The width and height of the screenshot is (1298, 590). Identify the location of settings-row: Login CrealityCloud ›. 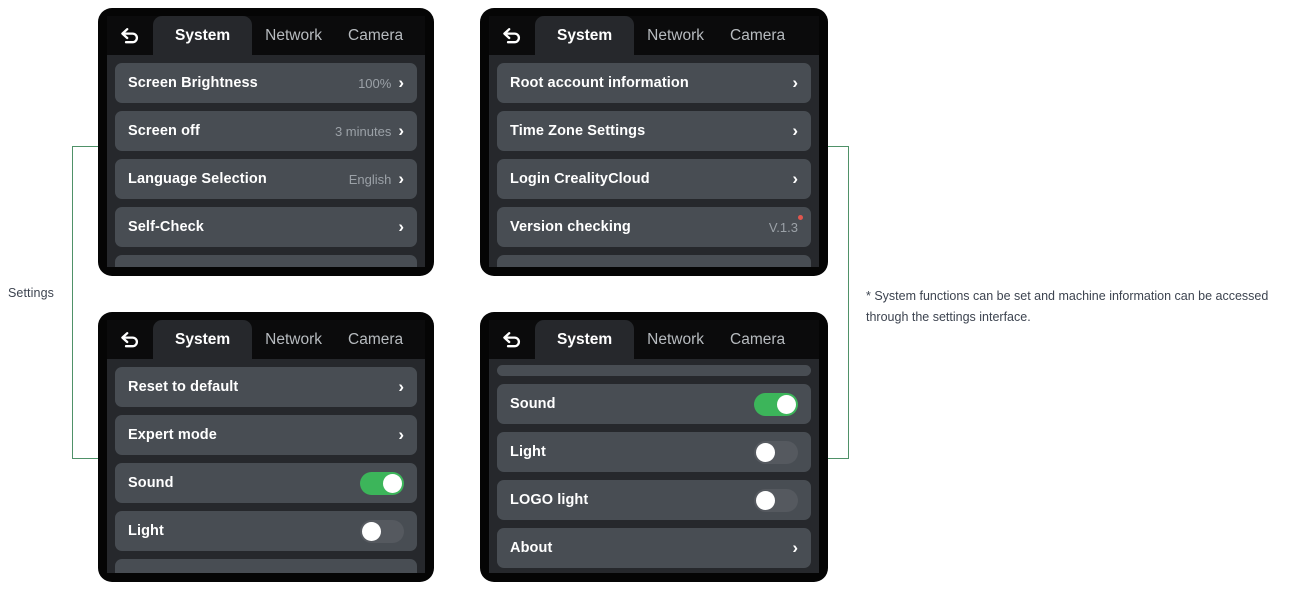
(654, 179).